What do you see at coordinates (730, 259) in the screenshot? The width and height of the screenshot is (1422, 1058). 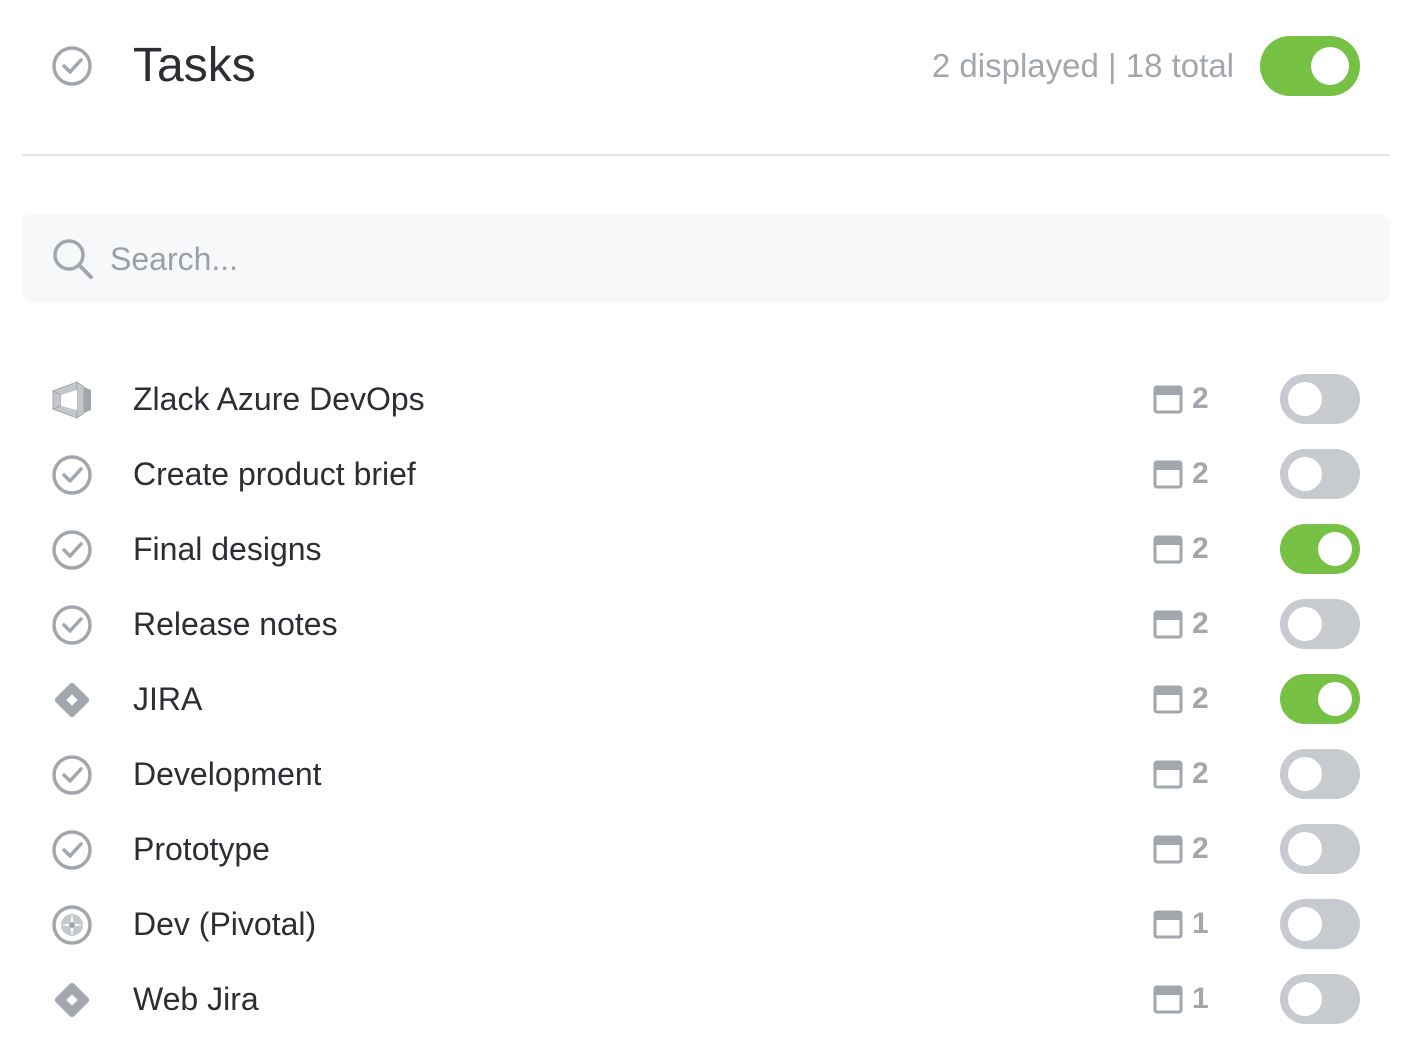 I see `search-input` at bounding box center [730, 259].